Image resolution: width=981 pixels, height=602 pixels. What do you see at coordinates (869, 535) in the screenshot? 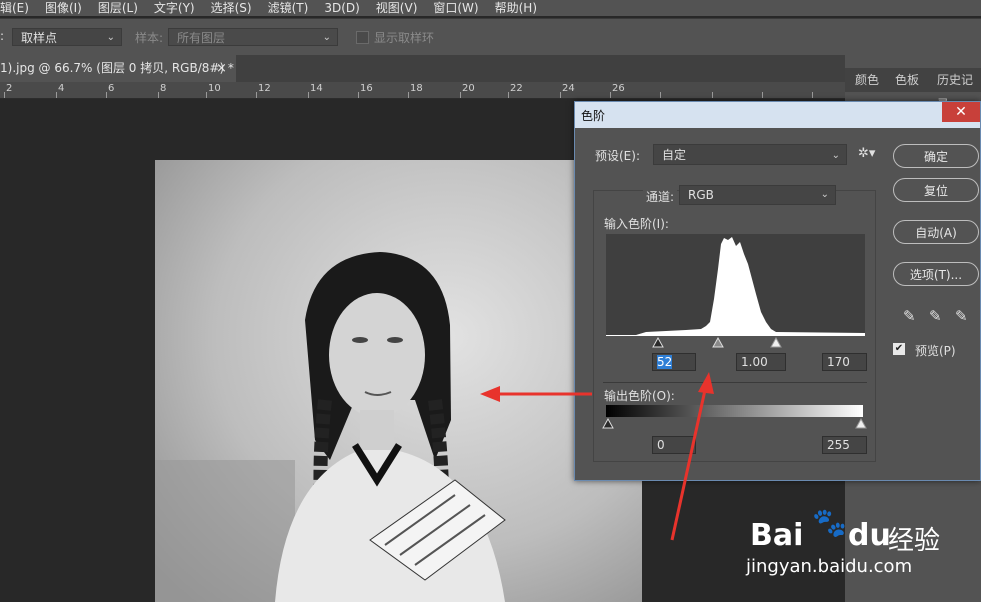
I see `watermark-brand2: du` at bounding box center [869, 535].